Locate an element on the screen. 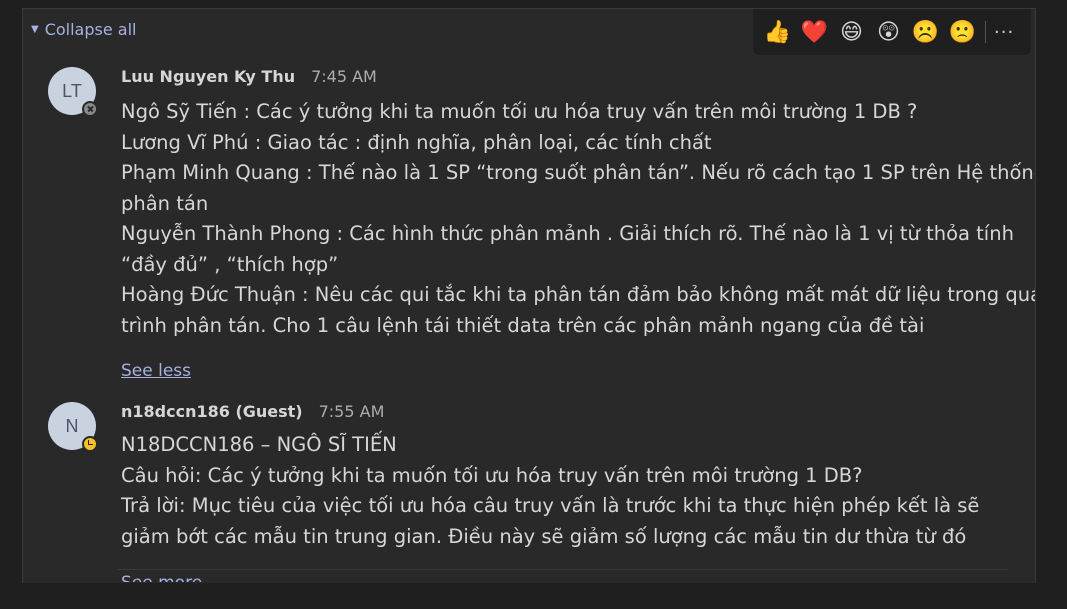  avatar-initials: N is located at coordinates (72, 425).